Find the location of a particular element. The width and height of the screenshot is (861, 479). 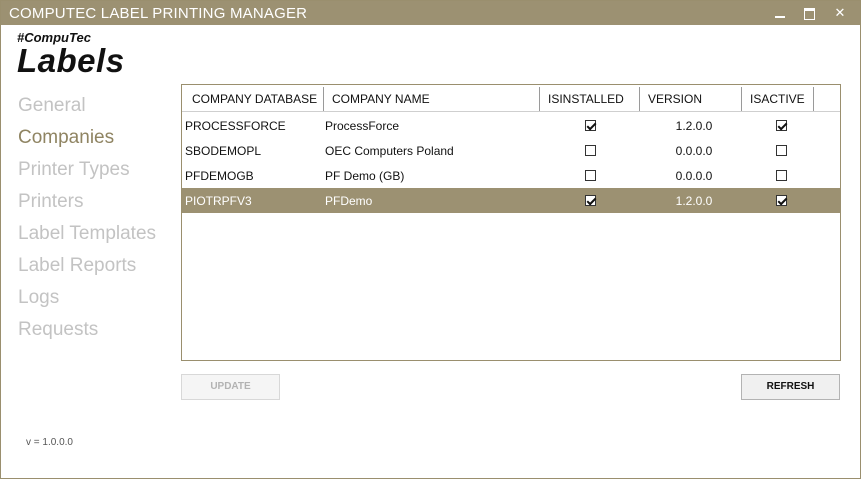

close-icon: ✕ is located at coordinates (840, 12).